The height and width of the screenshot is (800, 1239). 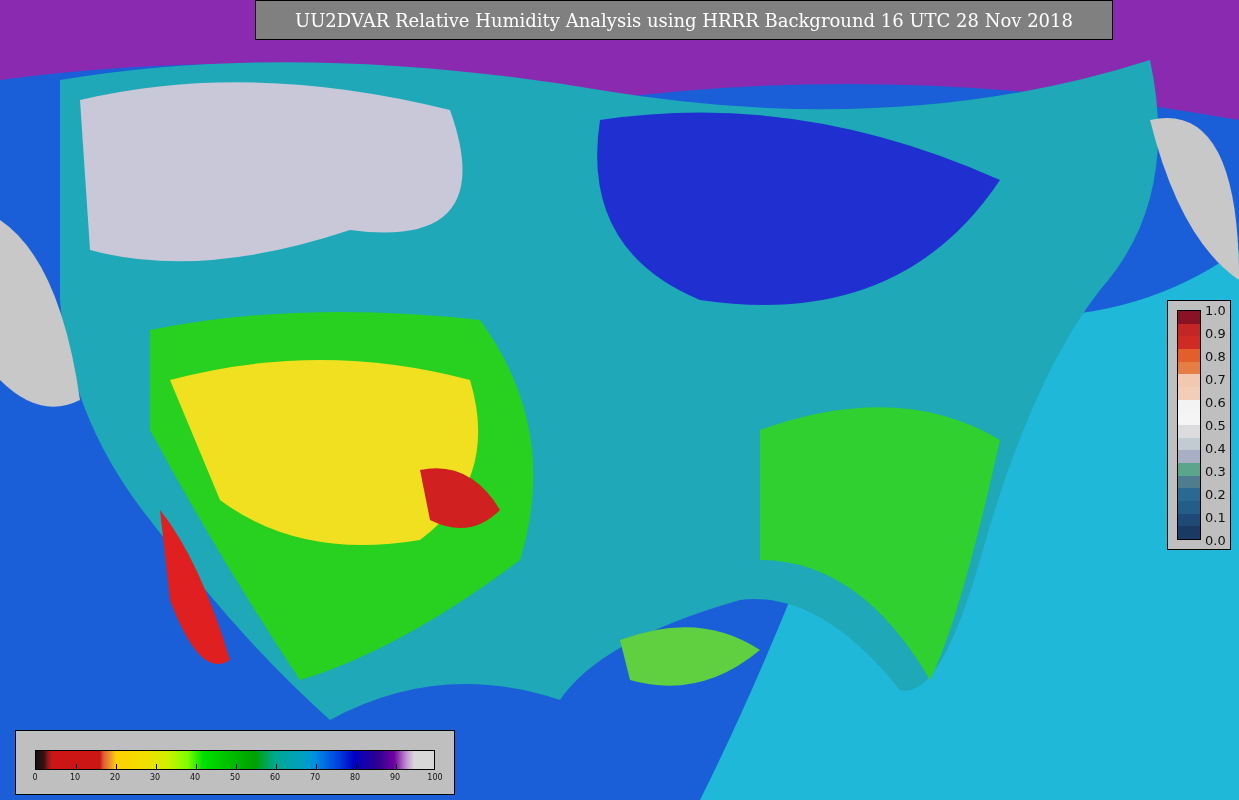 I want to click on map-title: UU2DVAR Relative Humidity Analysis using HRRR Background 16 UTC 28 Nov 2018, so click(x=684, y=20).